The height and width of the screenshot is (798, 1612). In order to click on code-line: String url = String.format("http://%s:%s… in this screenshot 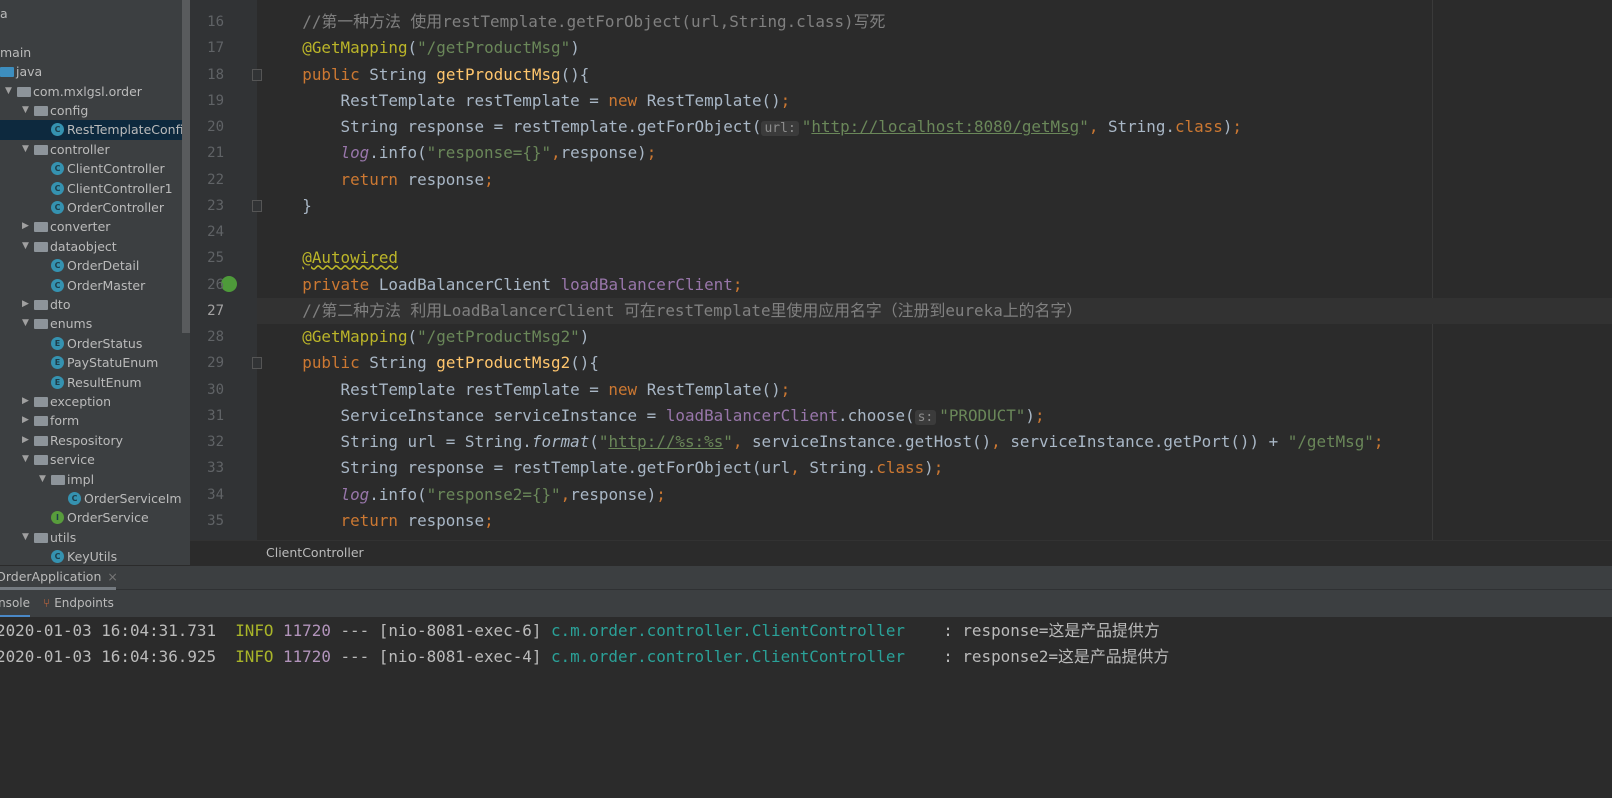, I will do `click(824, 442)`.